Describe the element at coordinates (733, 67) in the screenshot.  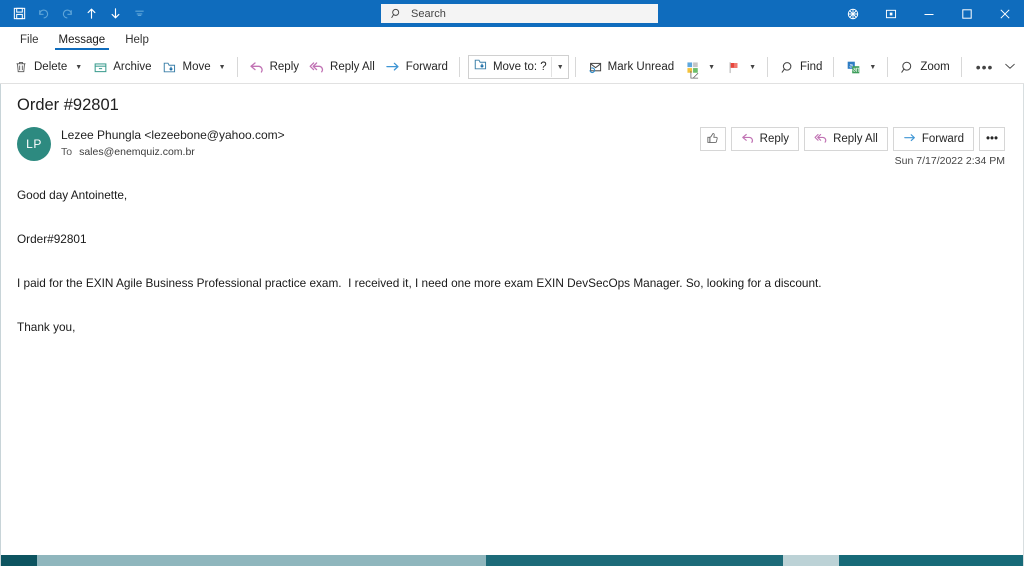
I see `flag-icon` at that location.